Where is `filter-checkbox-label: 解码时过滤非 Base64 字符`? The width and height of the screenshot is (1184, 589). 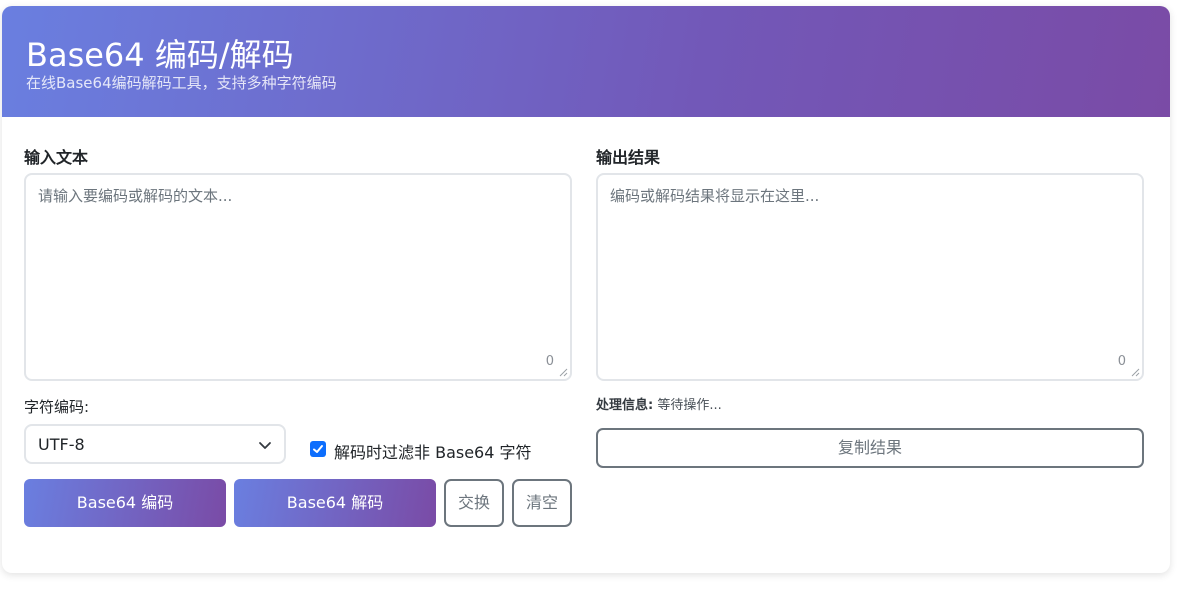
filter-checkbox-label: 解码时过滤非 Base64 字符 is located at coordinates (433, 451).